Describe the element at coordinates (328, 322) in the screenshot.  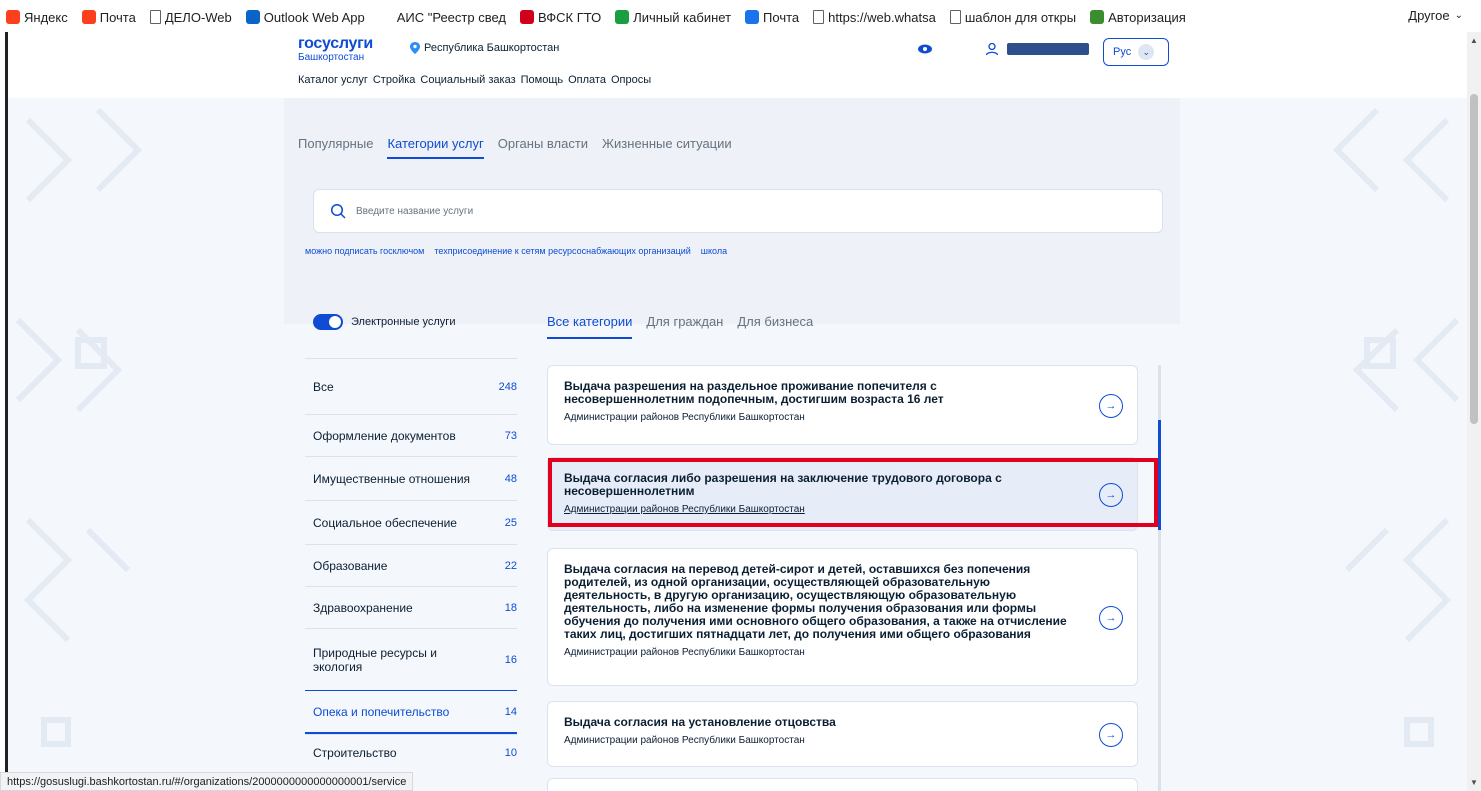
I see `electronic-services-toggle` at that location.